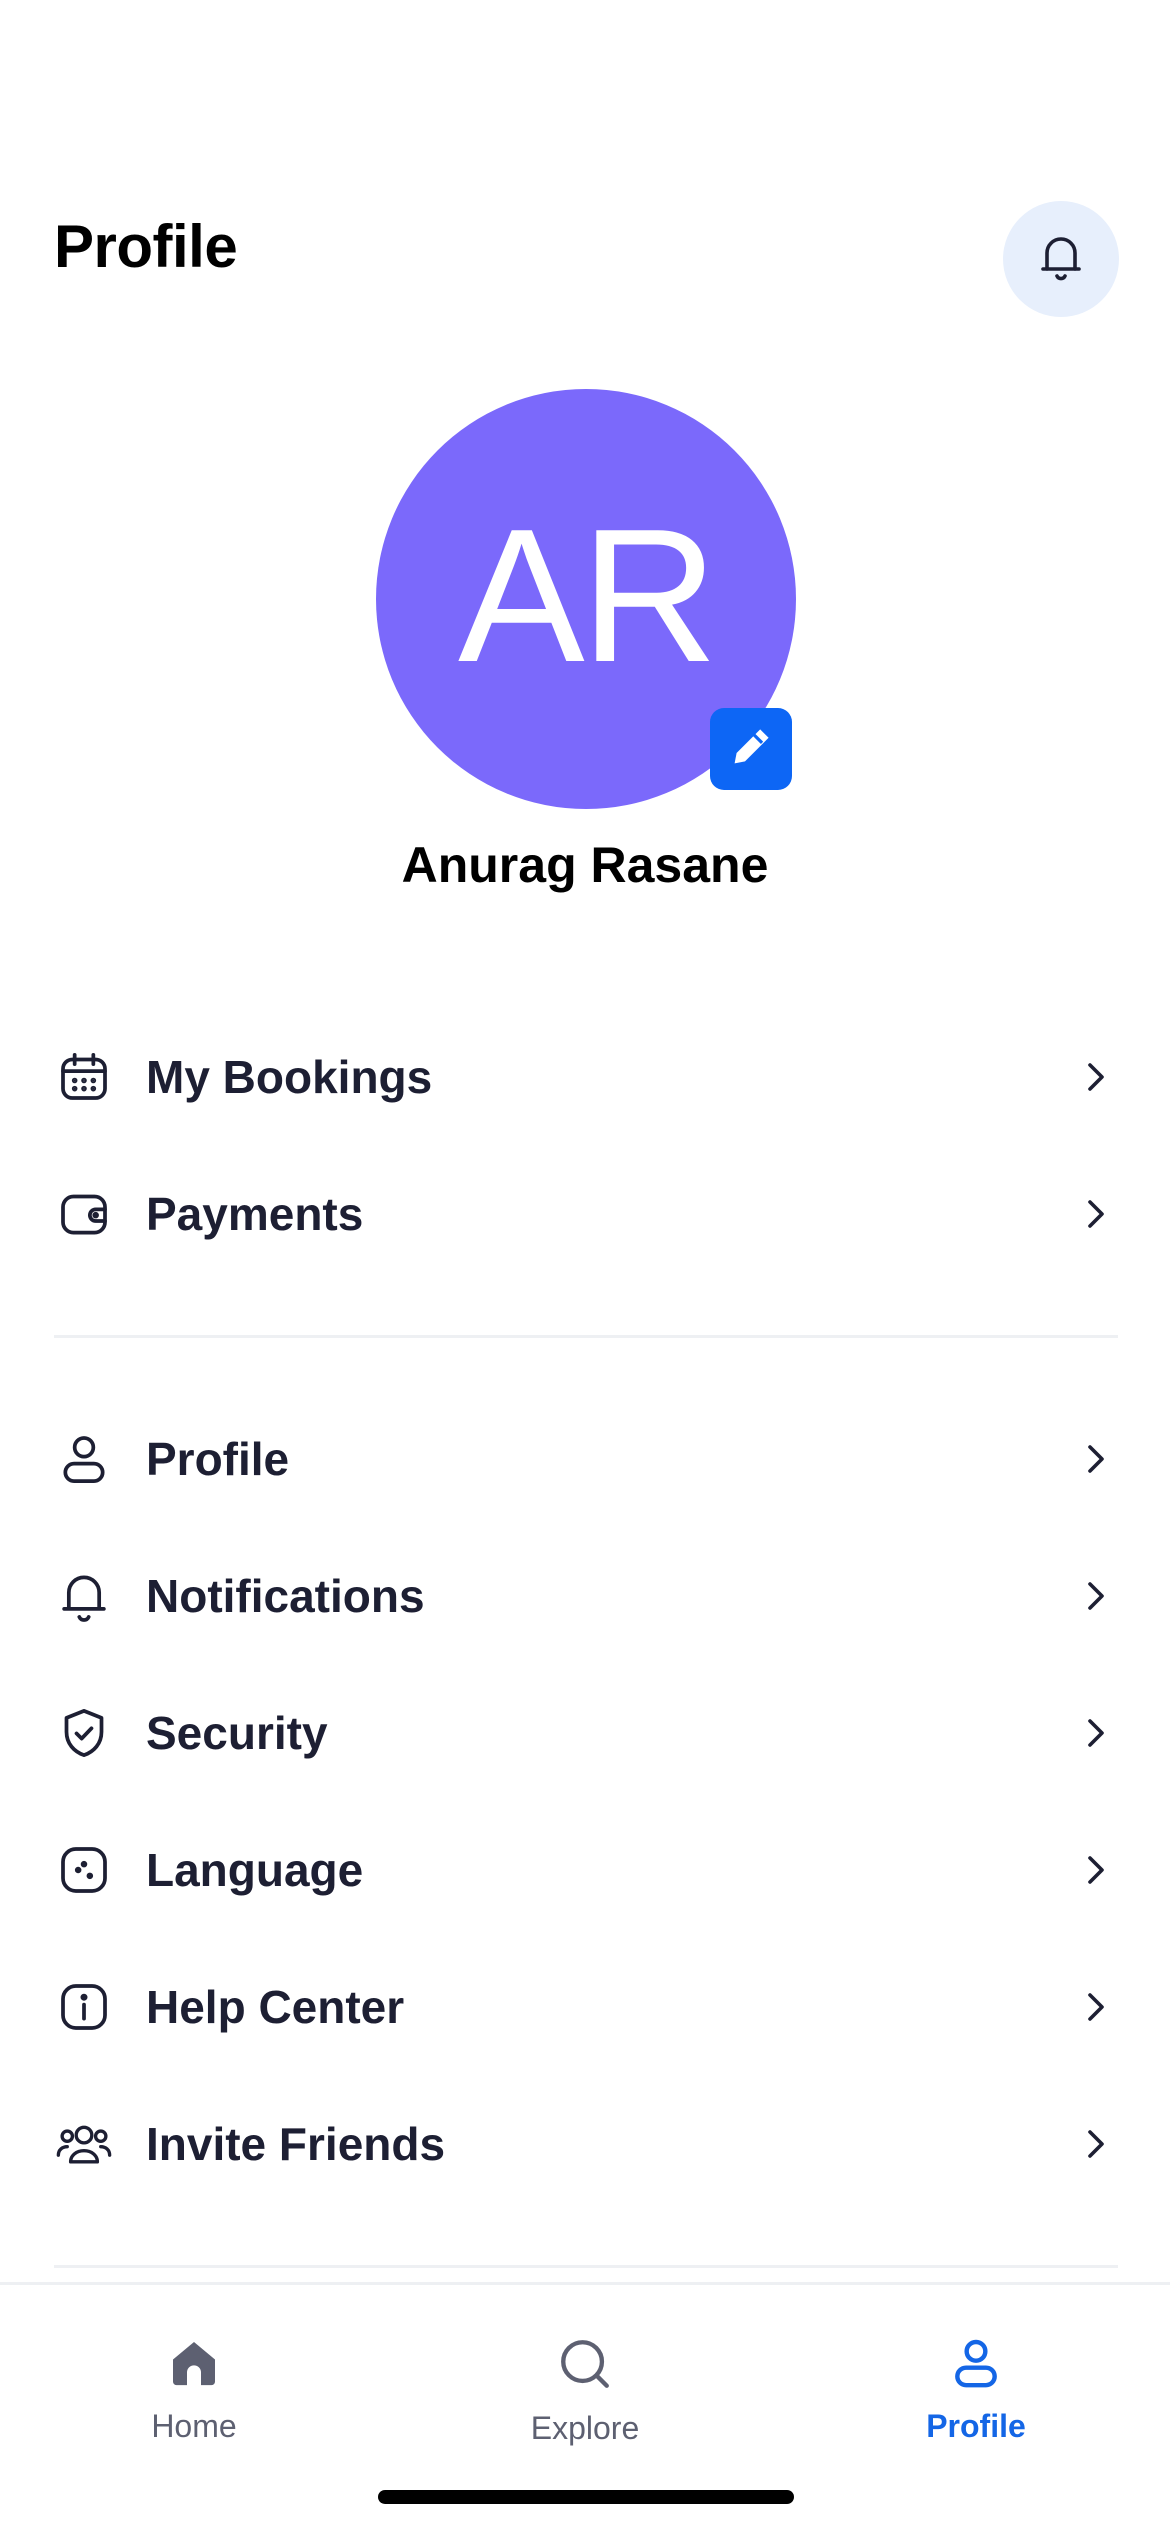  What do you see at coordinates (976, 2426) in the screenshot?
I see `tab-label: Profile` at bounding box center [976, 2426].